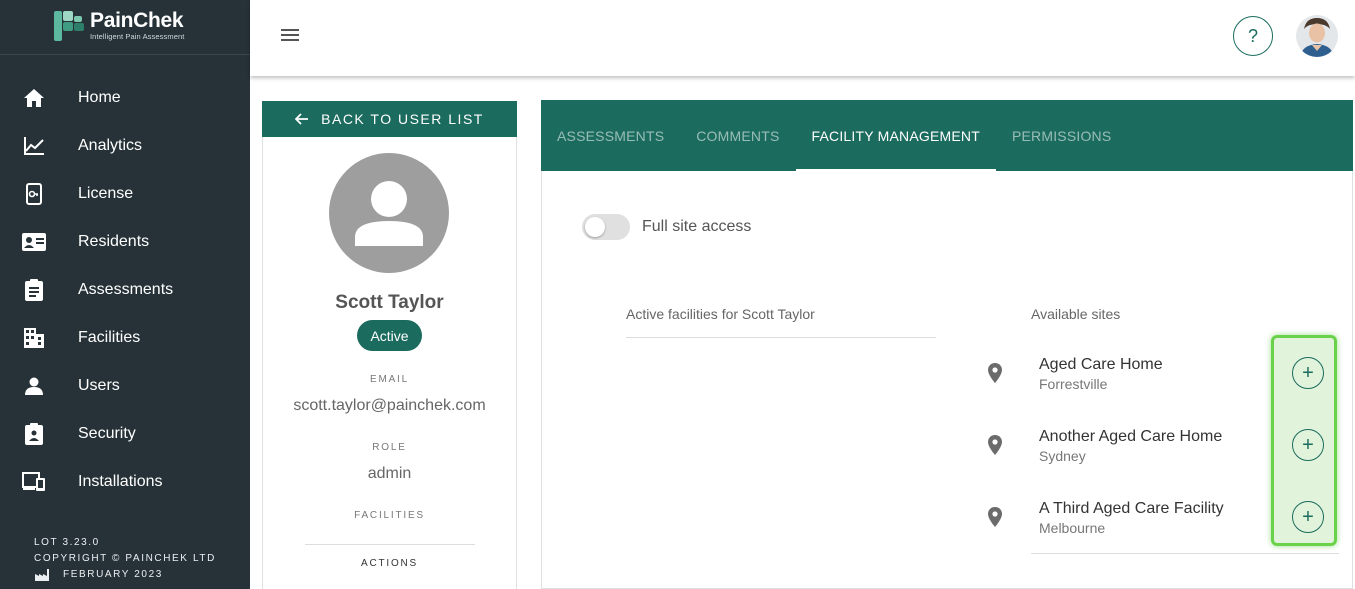 The width and height of the screenshot is (1355, 589). Describe the element at coordinates (290, 36) in the screenshot. I see `menu-icon` at that location.